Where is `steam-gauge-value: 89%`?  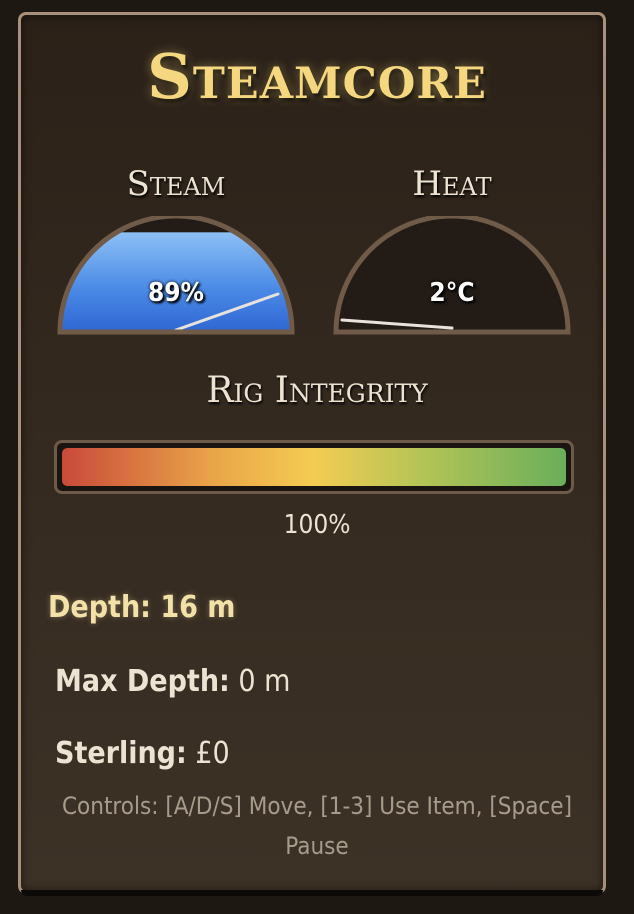 steam-gauge-value: 89% is located at coordinates (176, 293).